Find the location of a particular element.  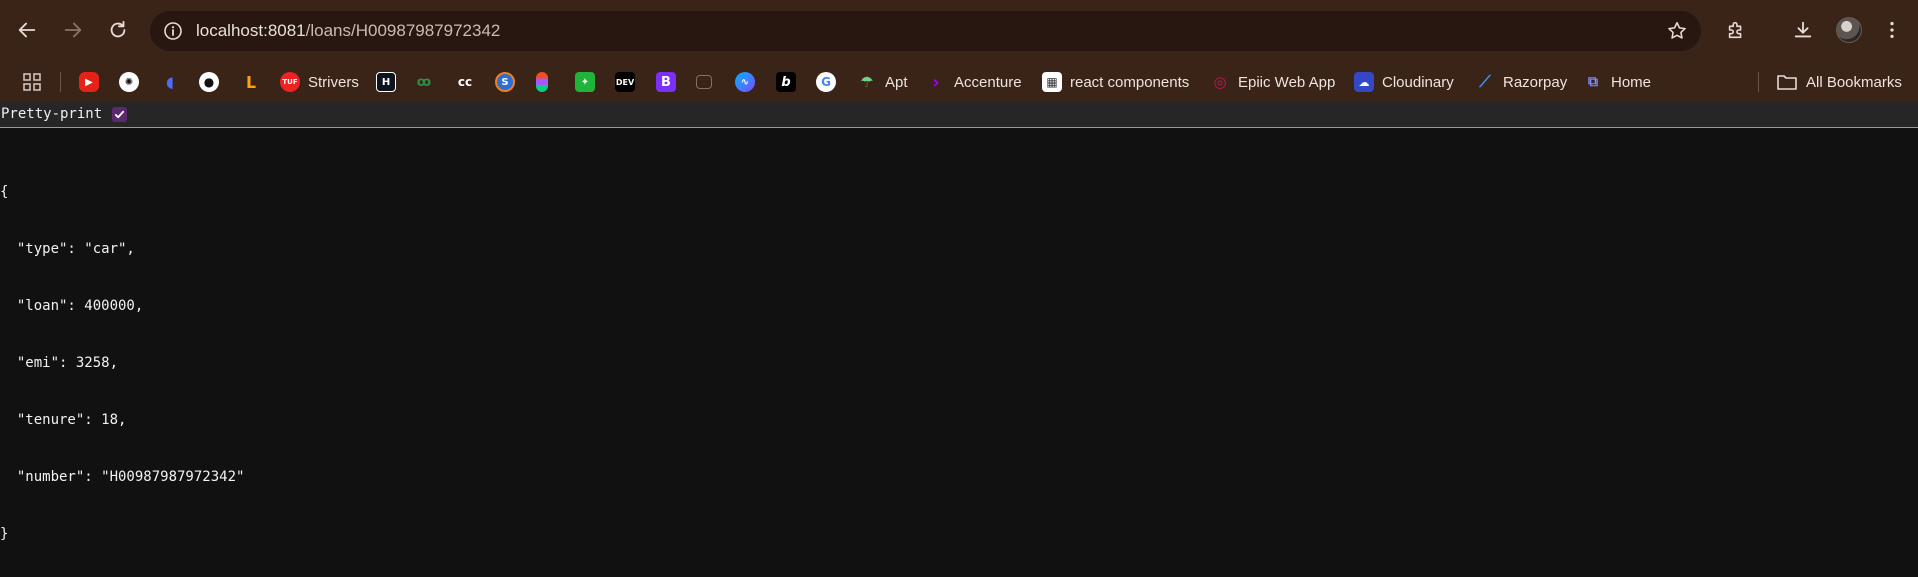

bookmark-strivers: TUF Strivers is located at coordinates (319, 82).